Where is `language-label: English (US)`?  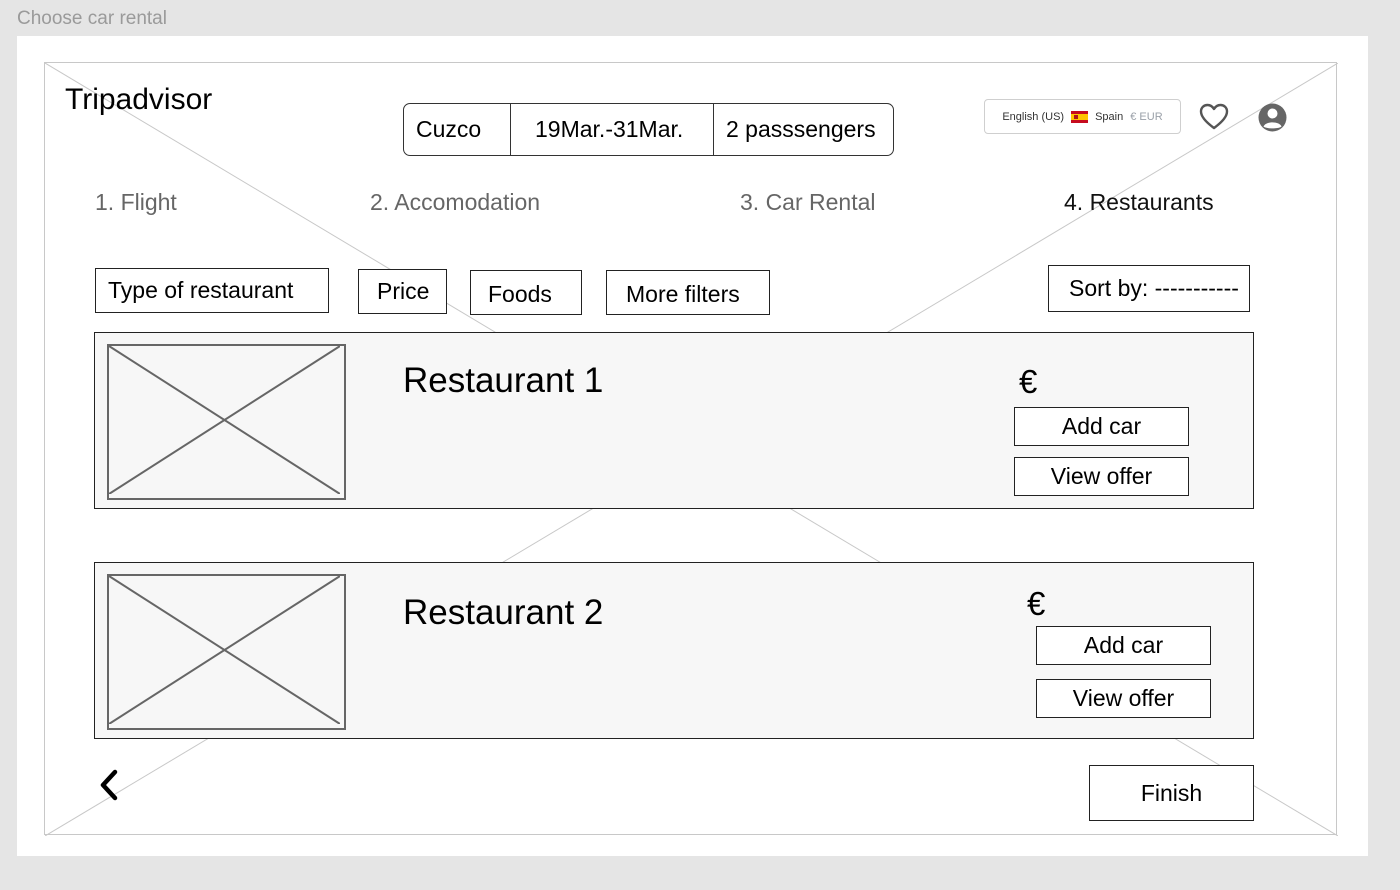
language-label: English (US) is located at coordinates (1033, 116).